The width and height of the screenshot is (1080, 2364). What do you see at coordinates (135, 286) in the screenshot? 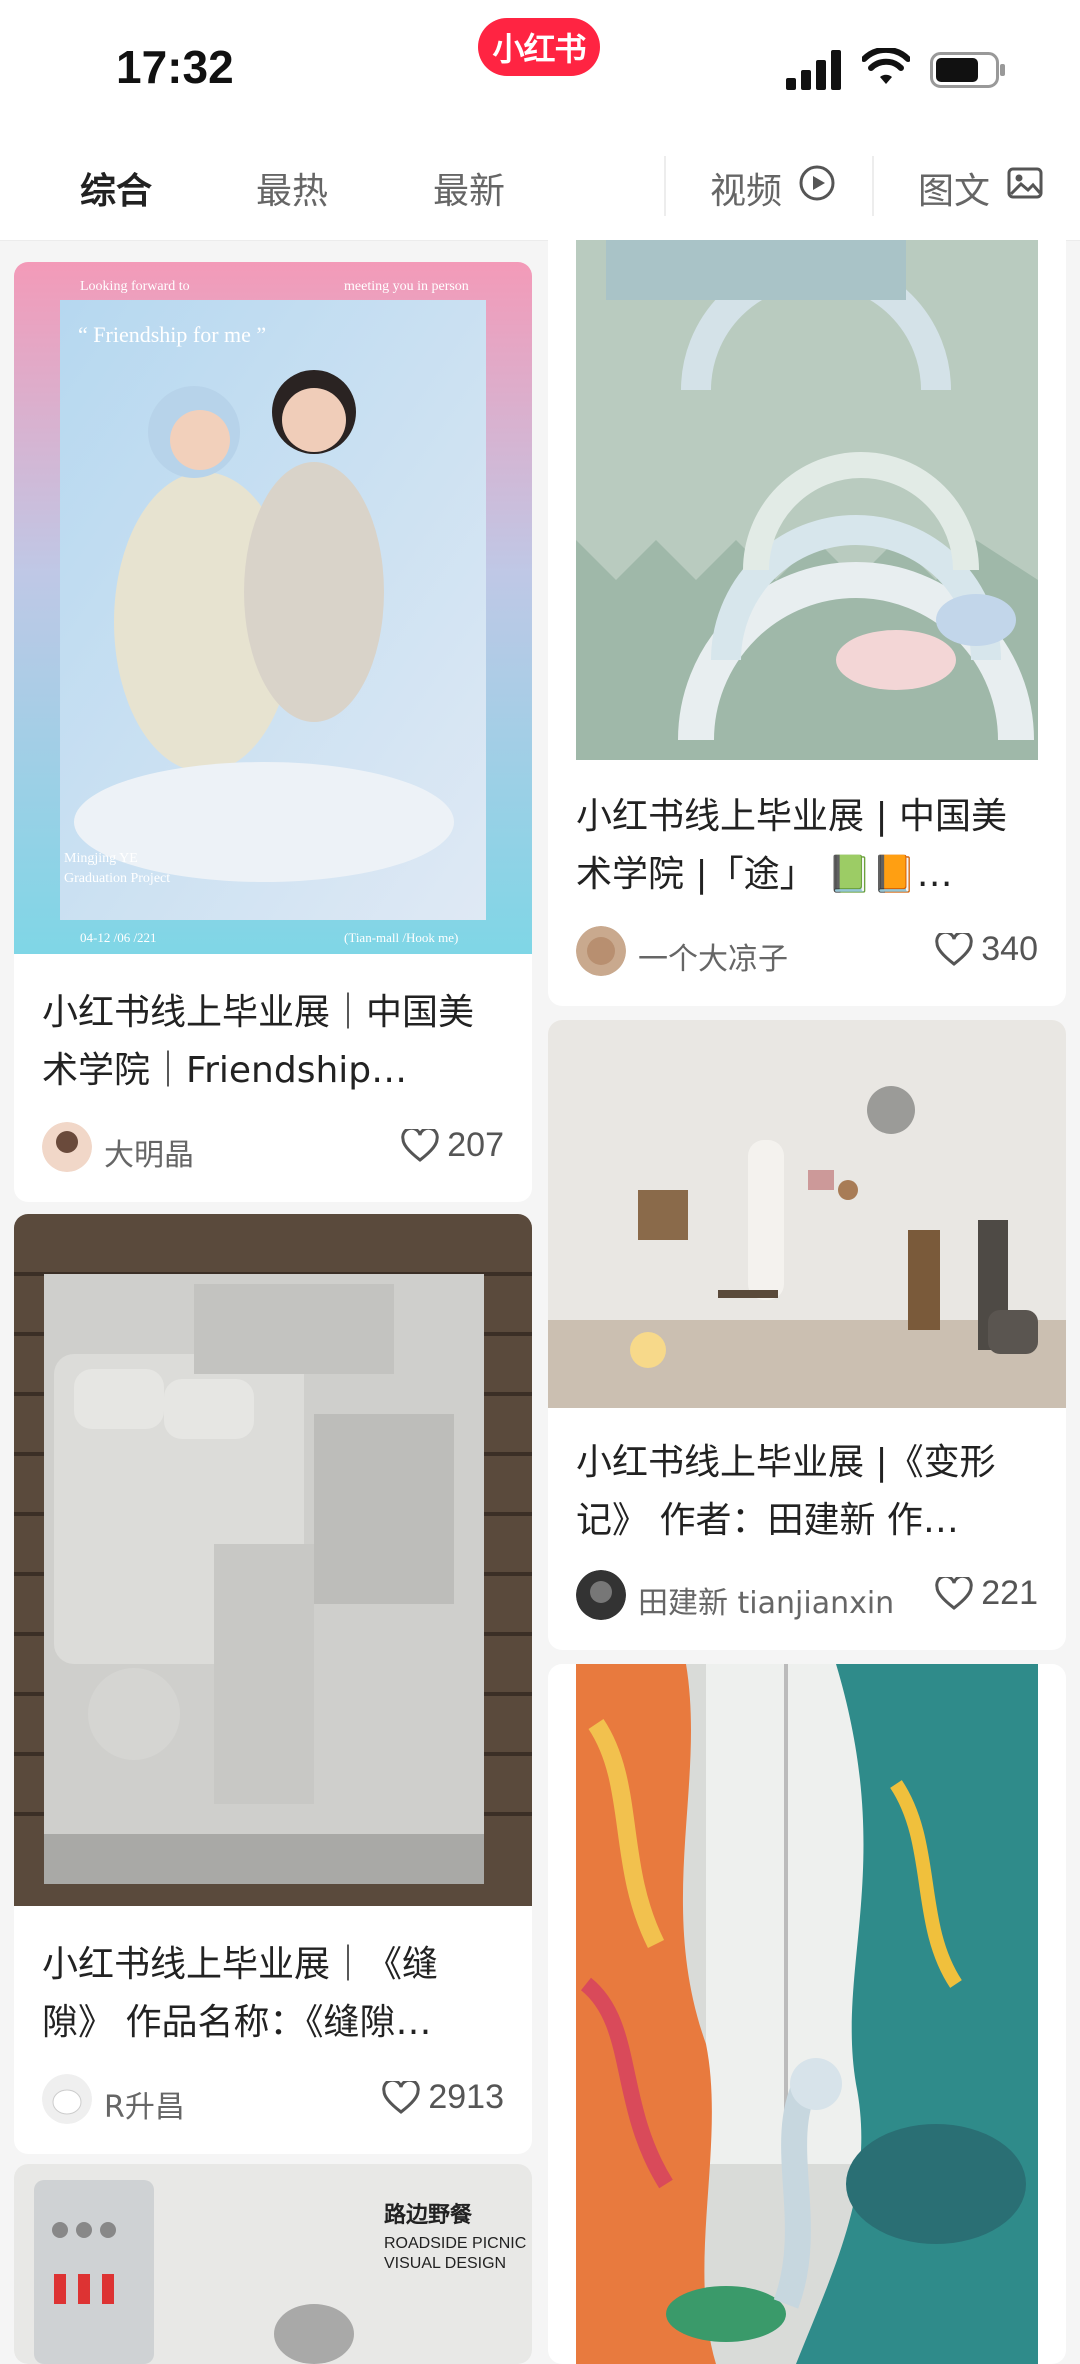
I see `cover-text: Looking forward to` at bounding box center [135, 286].